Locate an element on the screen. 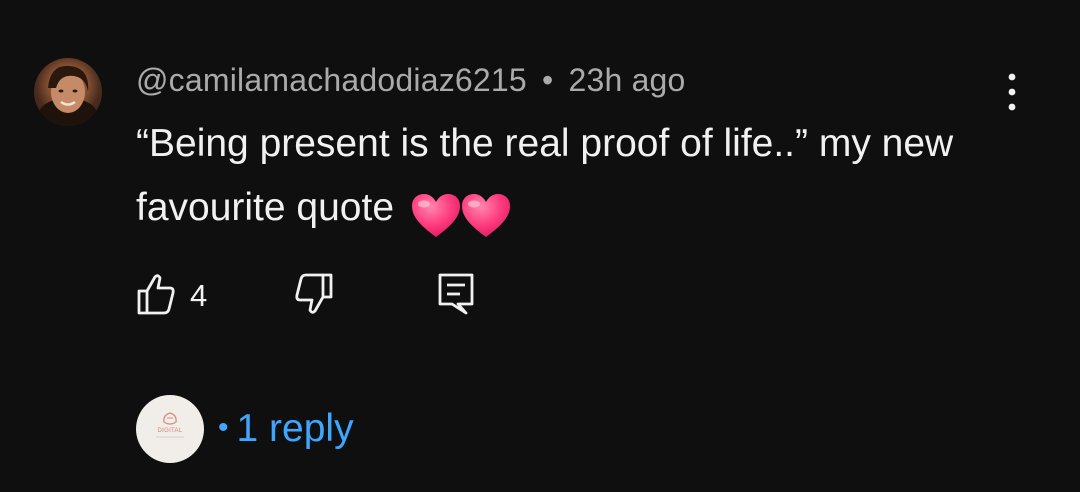  more-options-icon is located at coordinates (1012, 92).